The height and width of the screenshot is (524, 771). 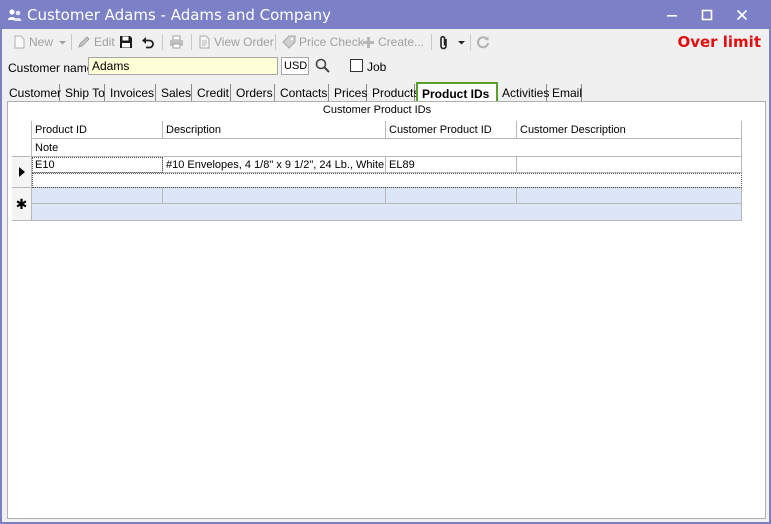 I want to click on new-row-cell-customer-description, so click(x=629, y=196).